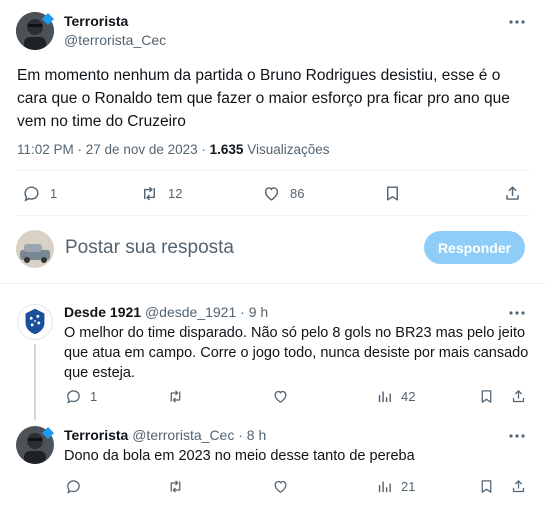 The height and width of the screenshot is (512, 546). Describe the element at coordinates (297, 193) in the screenshot. I see `like-count: 86` at that location.